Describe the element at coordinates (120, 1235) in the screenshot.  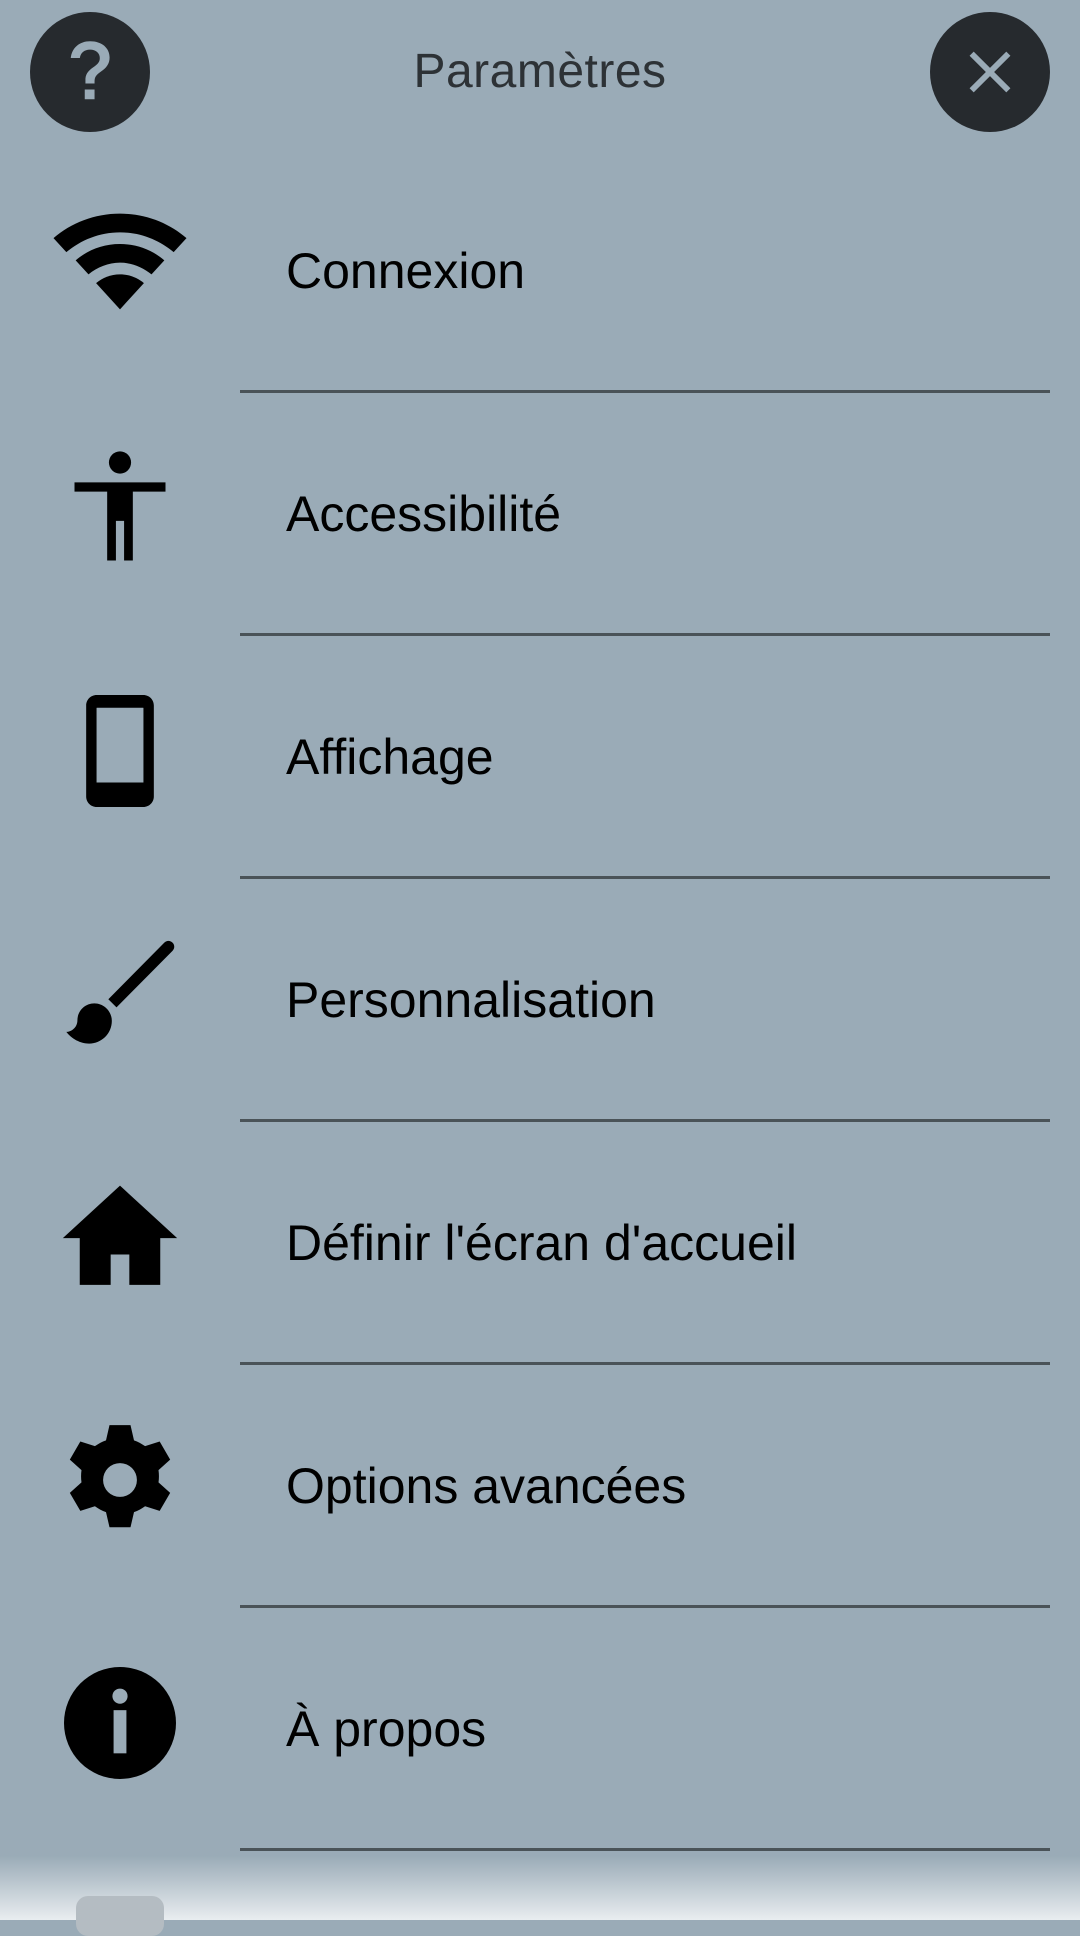
I see `home-icon` at that location.